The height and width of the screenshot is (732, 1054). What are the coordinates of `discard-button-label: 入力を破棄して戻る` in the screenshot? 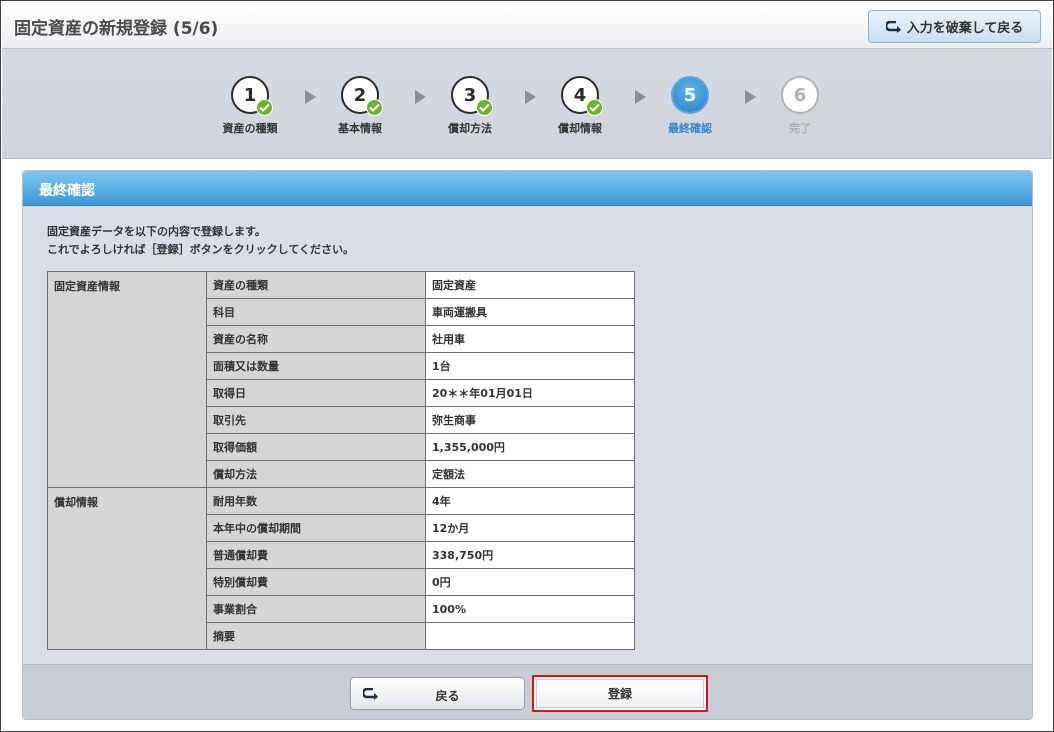 It's located at (965, 28).